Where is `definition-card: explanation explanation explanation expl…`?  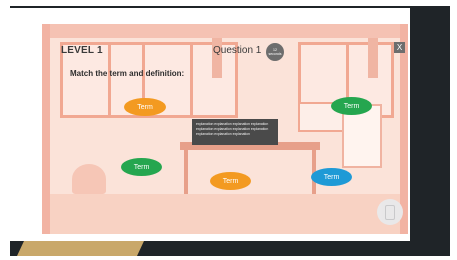
definition-card: explanation explanation explanation expl… is located at coordinates (235, 132).